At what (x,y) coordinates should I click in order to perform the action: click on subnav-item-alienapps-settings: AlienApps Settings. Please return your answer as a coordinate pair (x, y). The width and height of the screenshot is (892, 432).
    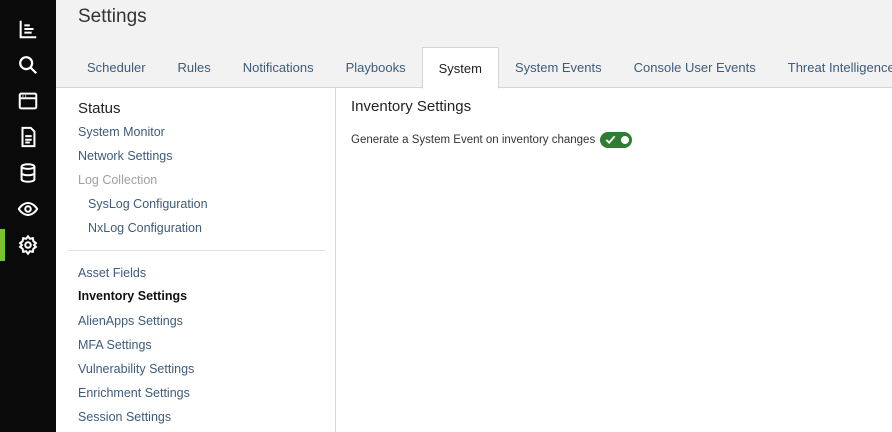
    Looking at the image, I should click on (130, 321).